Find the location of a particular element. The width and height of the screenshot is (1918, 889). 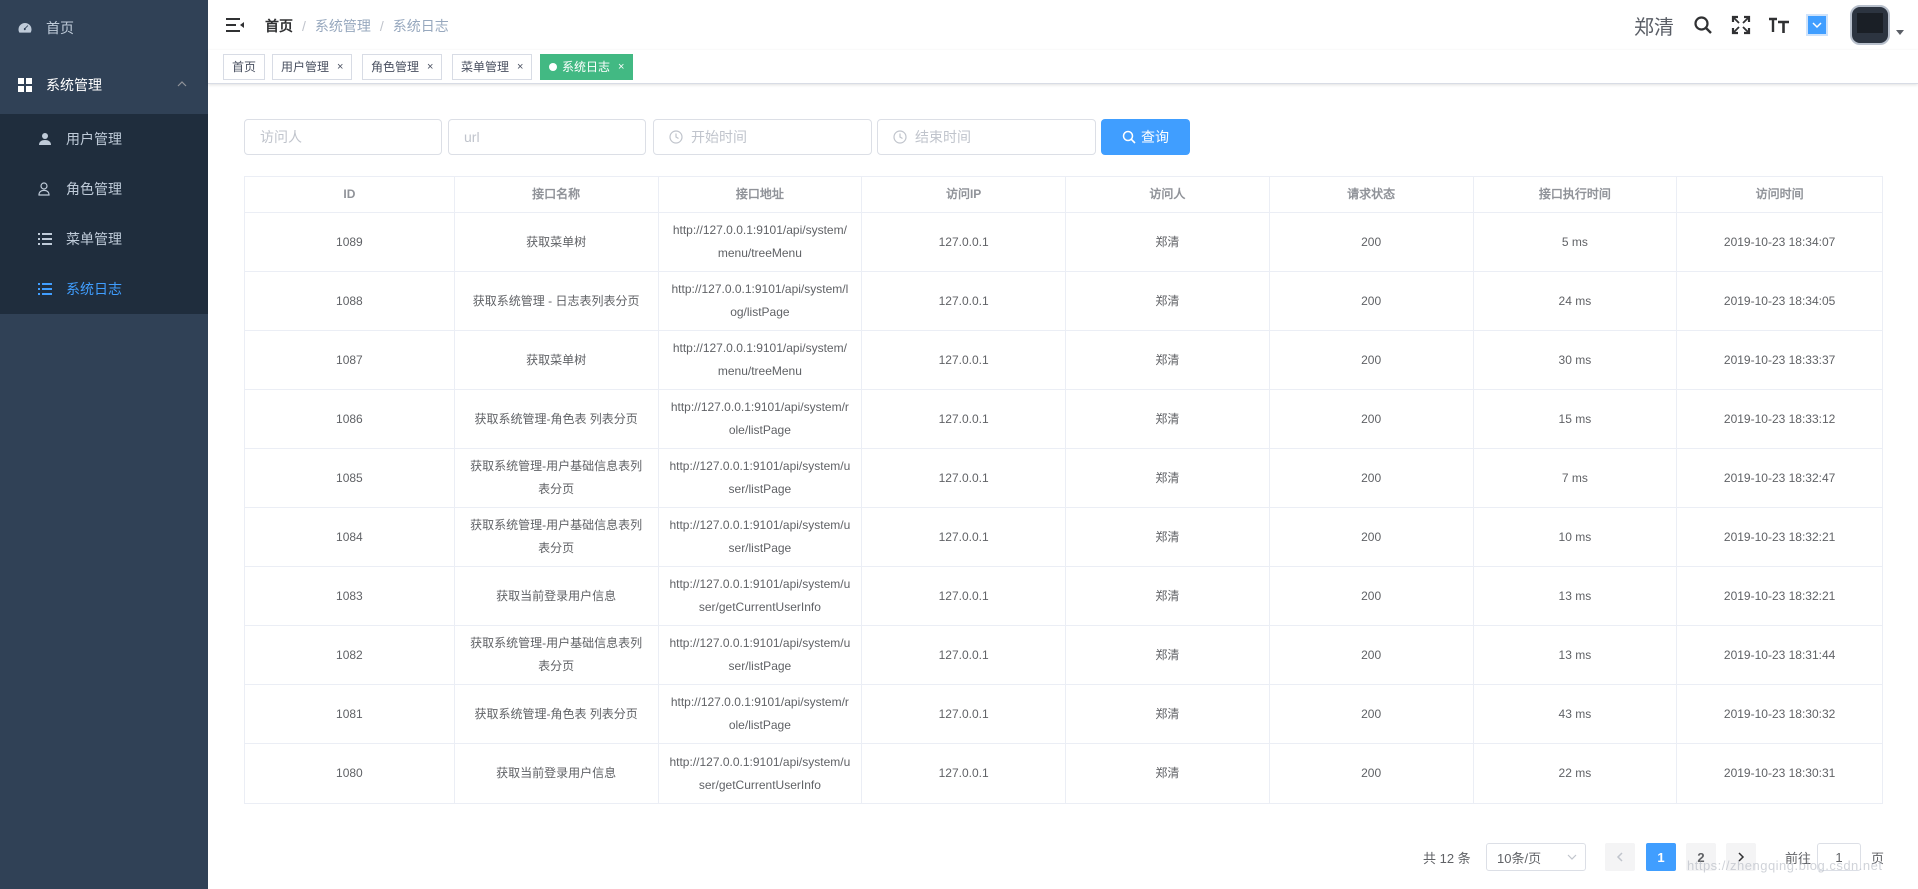

fullscreen-icon is located at coordinates (1741, 25).